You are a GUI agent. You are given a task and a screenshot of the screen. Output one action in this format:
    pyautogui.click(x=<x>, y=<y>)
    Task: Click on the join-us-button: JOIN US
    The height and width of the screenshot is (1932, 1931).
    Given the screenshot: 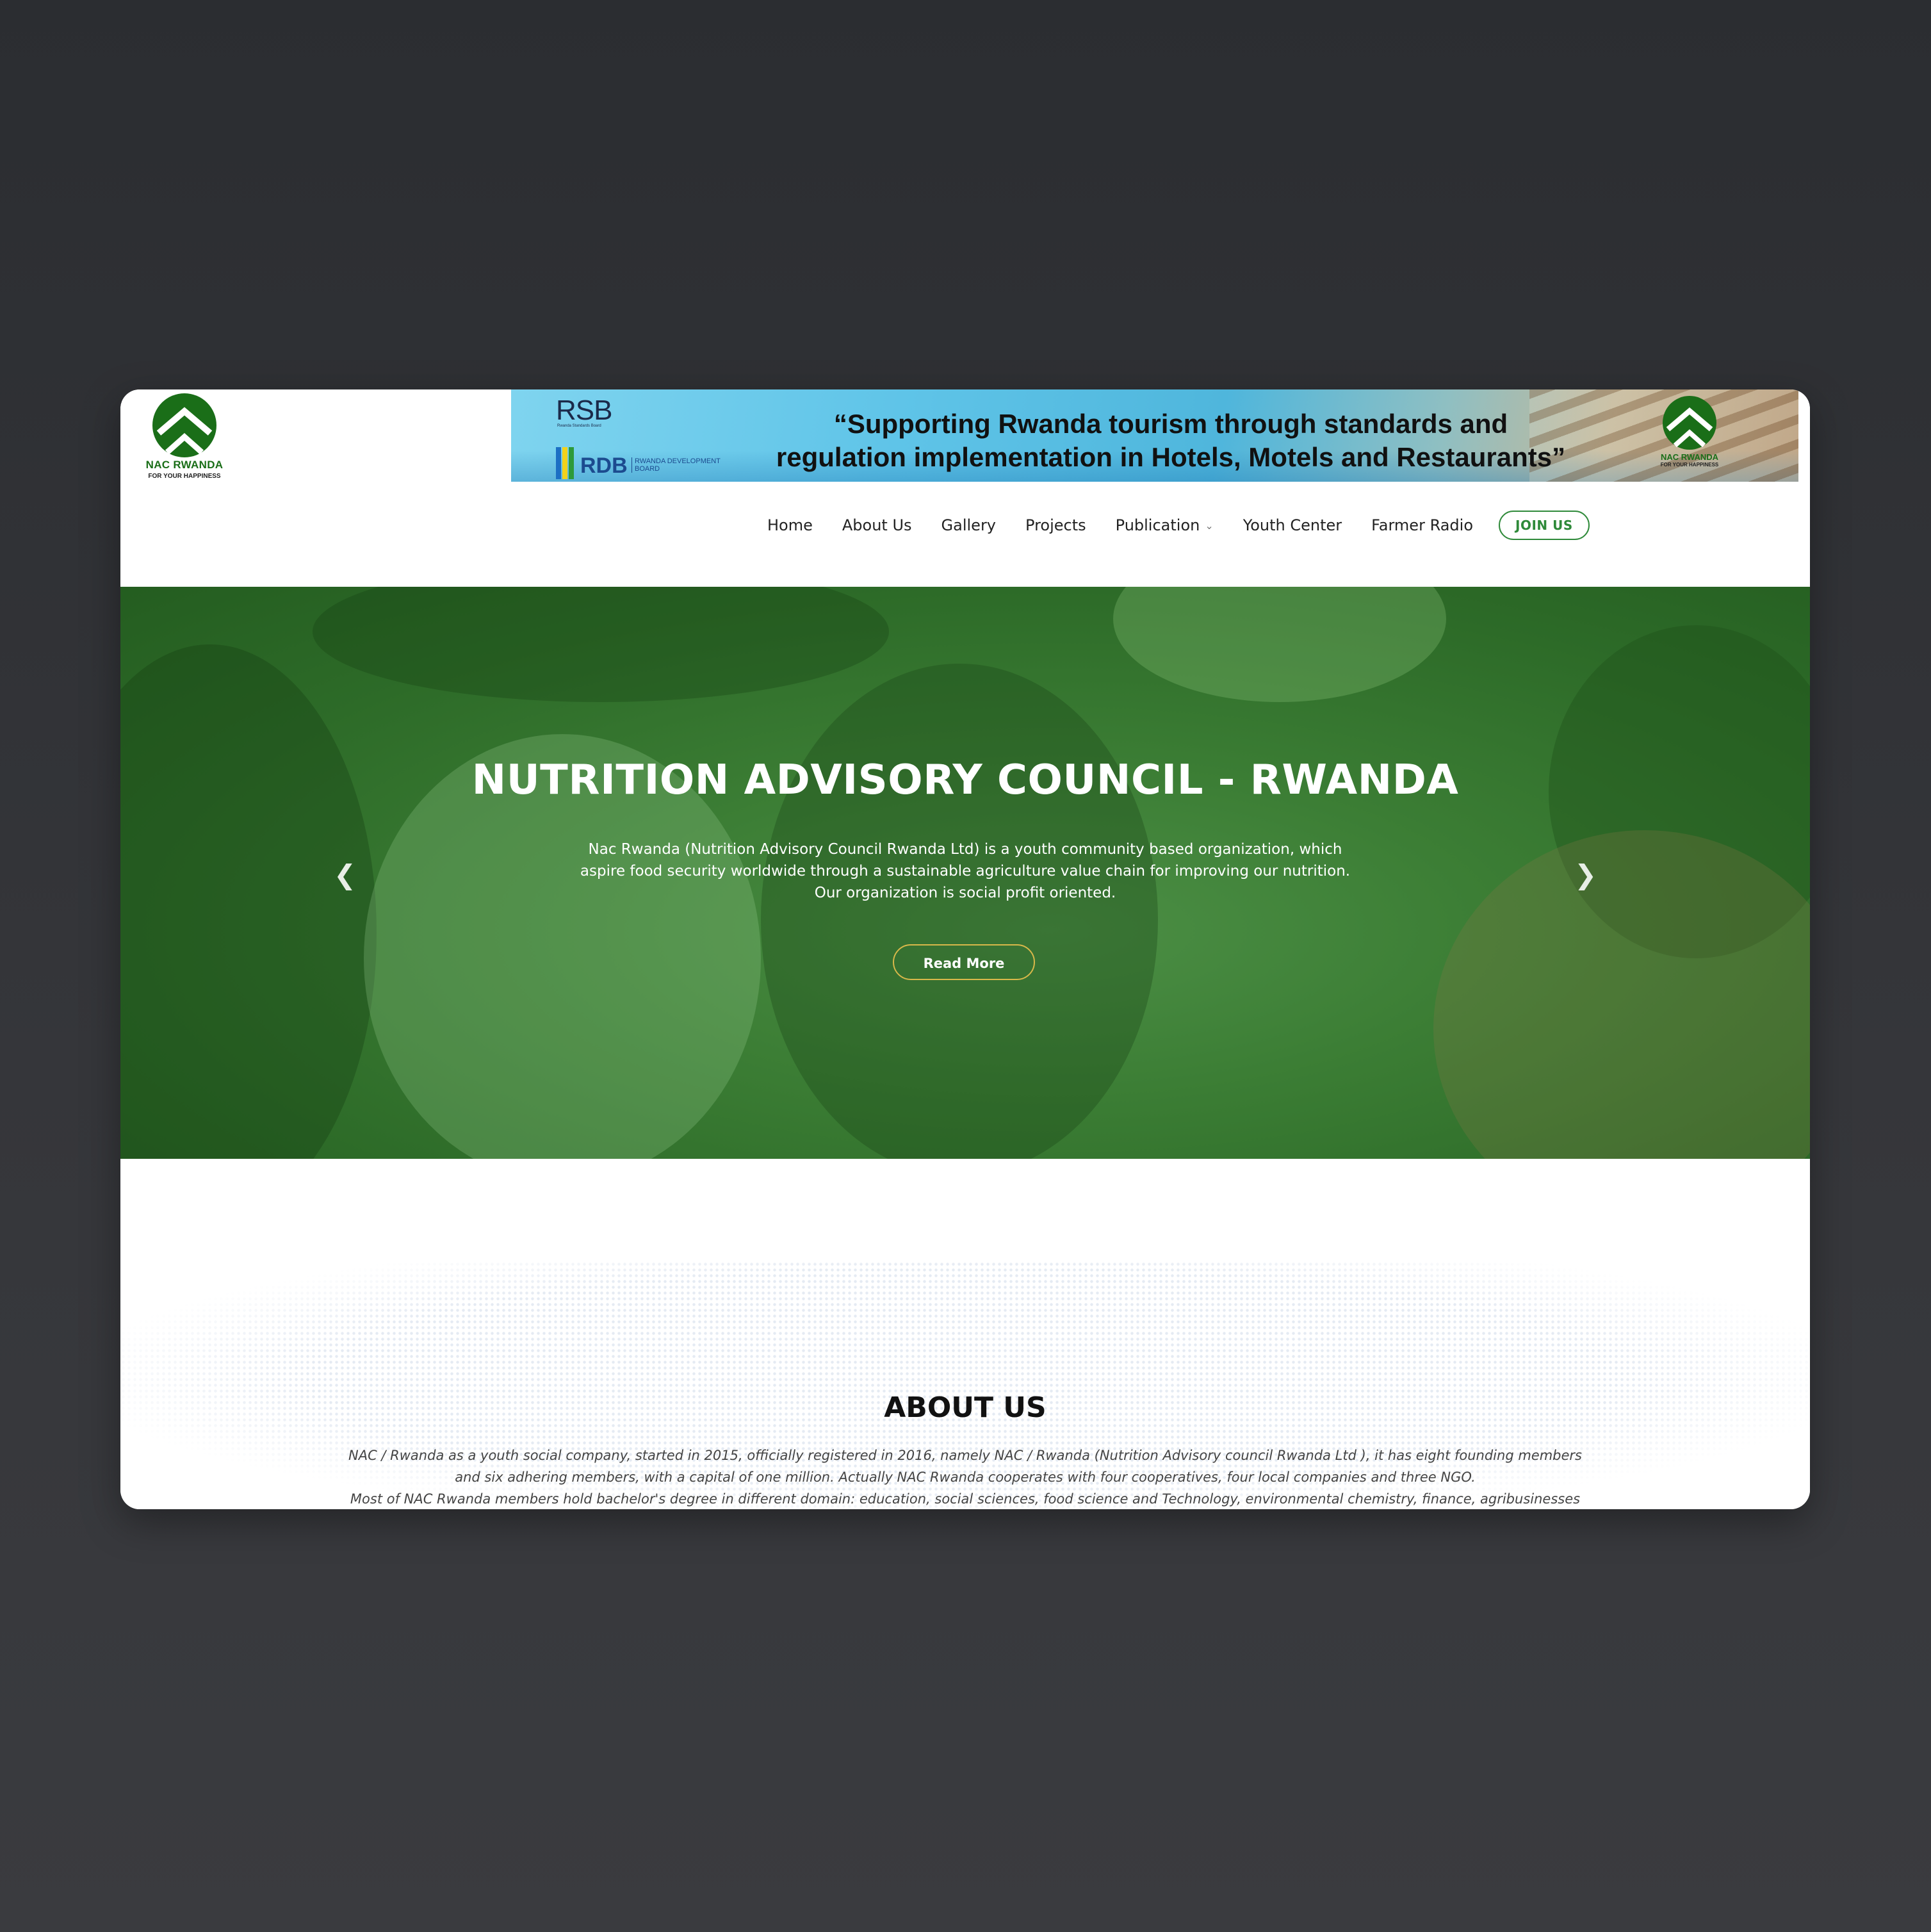 What is the action you would take?
    pyautogui.click(x=1544, y=525)
    